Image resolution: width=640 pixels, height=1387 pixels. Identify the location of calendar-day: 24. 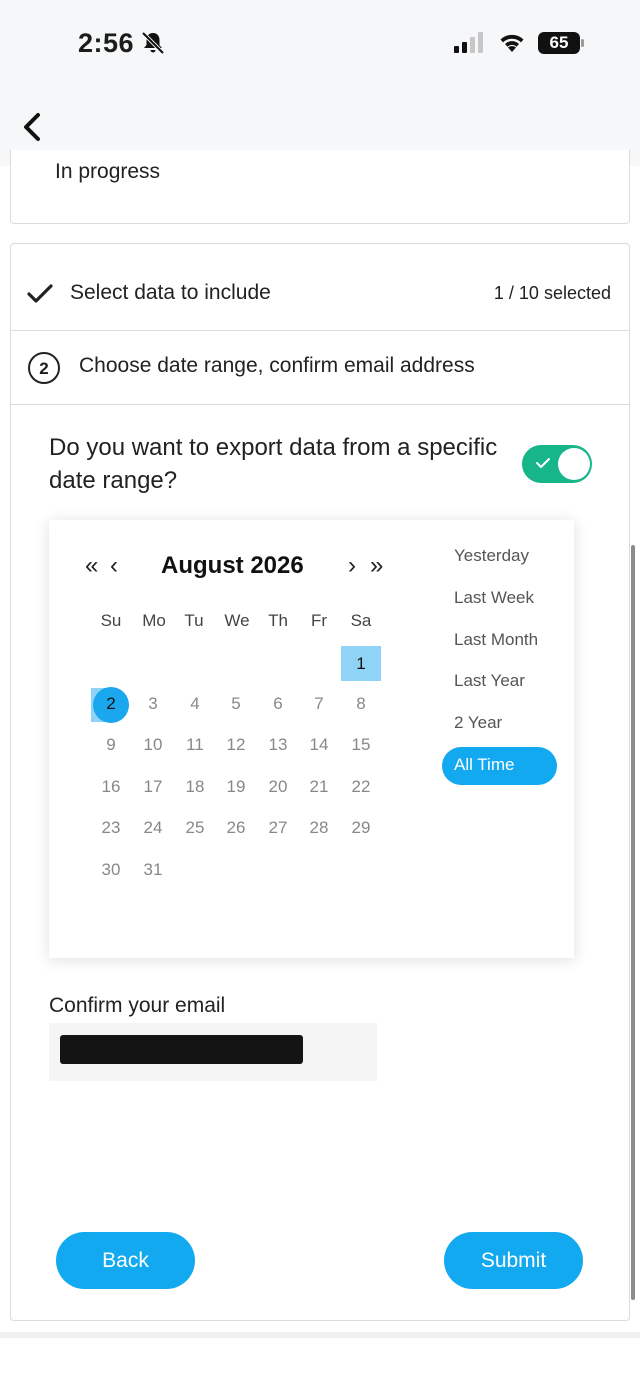
(153, 828).